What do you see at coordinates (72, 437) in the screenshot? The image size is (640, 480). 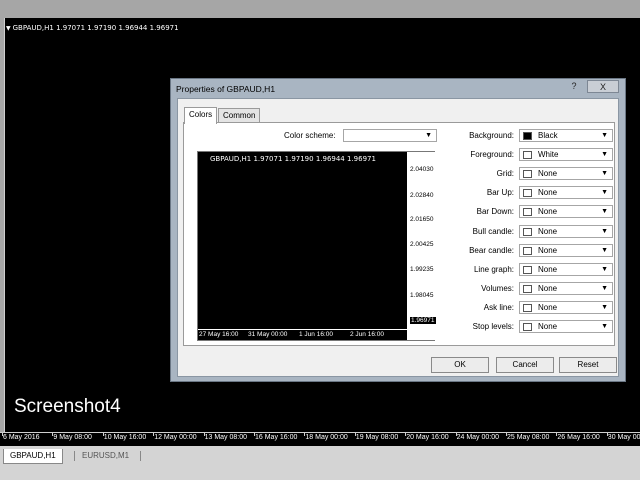 I see `time-axis-label: 9 May 08:00` at bounding box center [72, 437].